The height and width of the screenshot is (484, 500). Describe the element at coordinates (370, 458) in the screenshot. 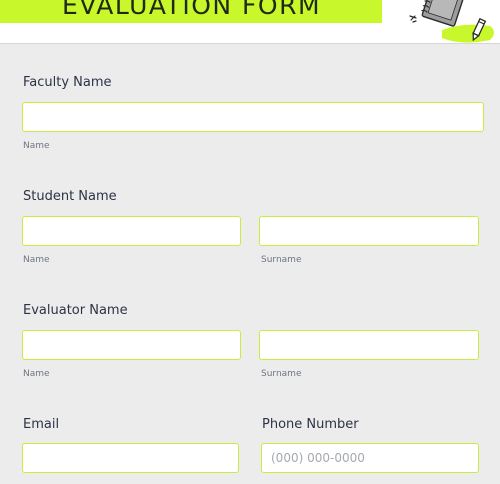

I see `phone-number-input` at that location.